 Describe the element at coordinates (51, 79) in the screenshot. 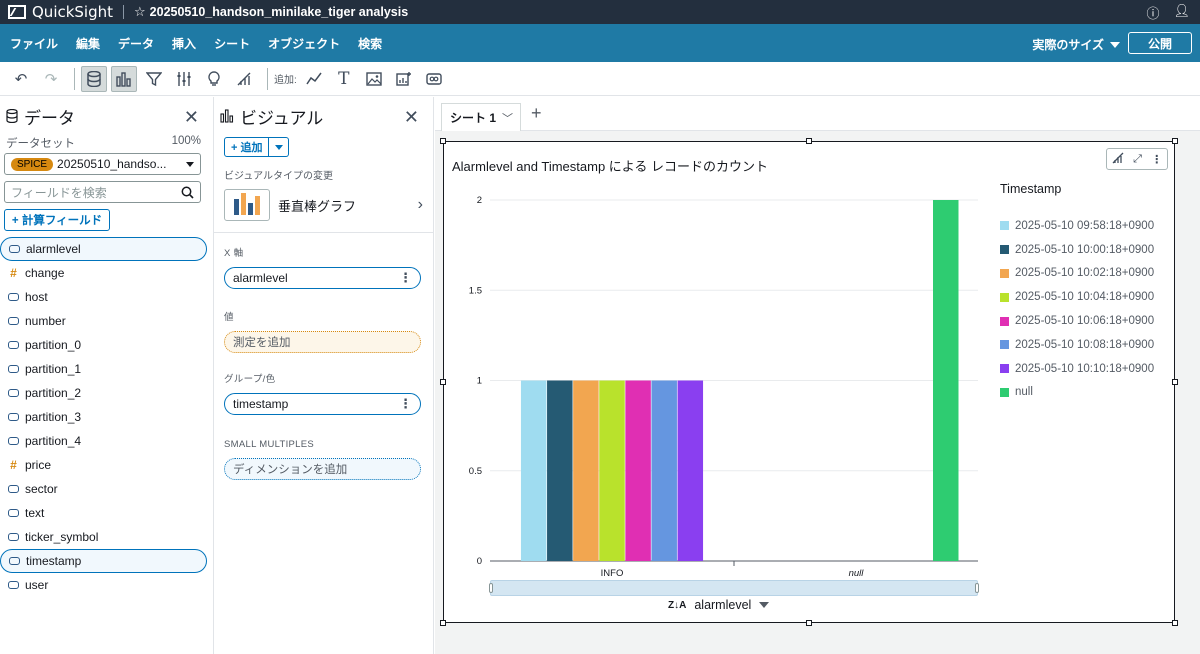

I see `redo-icon: ↷` at that location.